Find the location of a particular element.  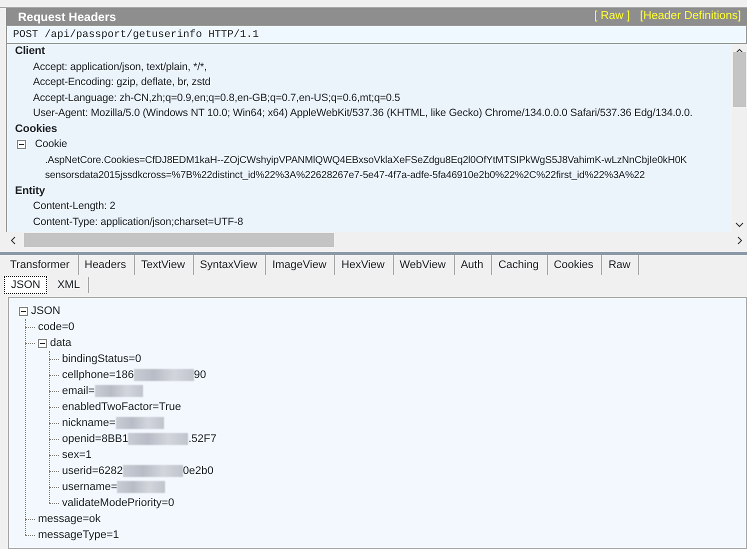

scroll-up-icon is located at coordinates (739, 51).